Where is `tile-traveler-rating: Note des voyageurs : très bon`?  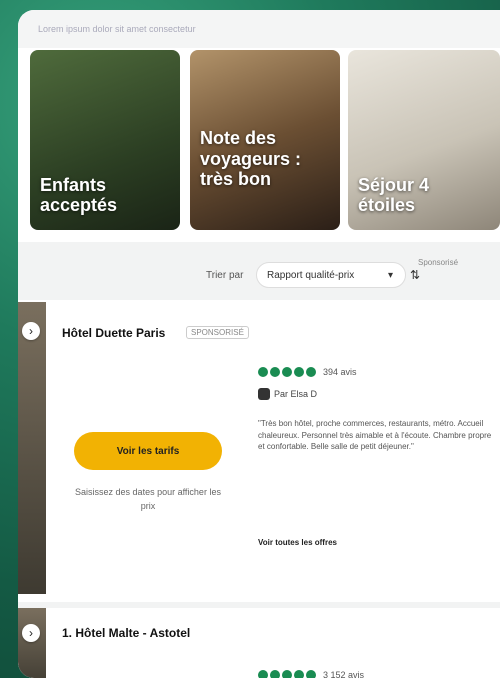
tile-traveler-rating: Note des voyageurs : très bon is located at coordinates (265, 140).